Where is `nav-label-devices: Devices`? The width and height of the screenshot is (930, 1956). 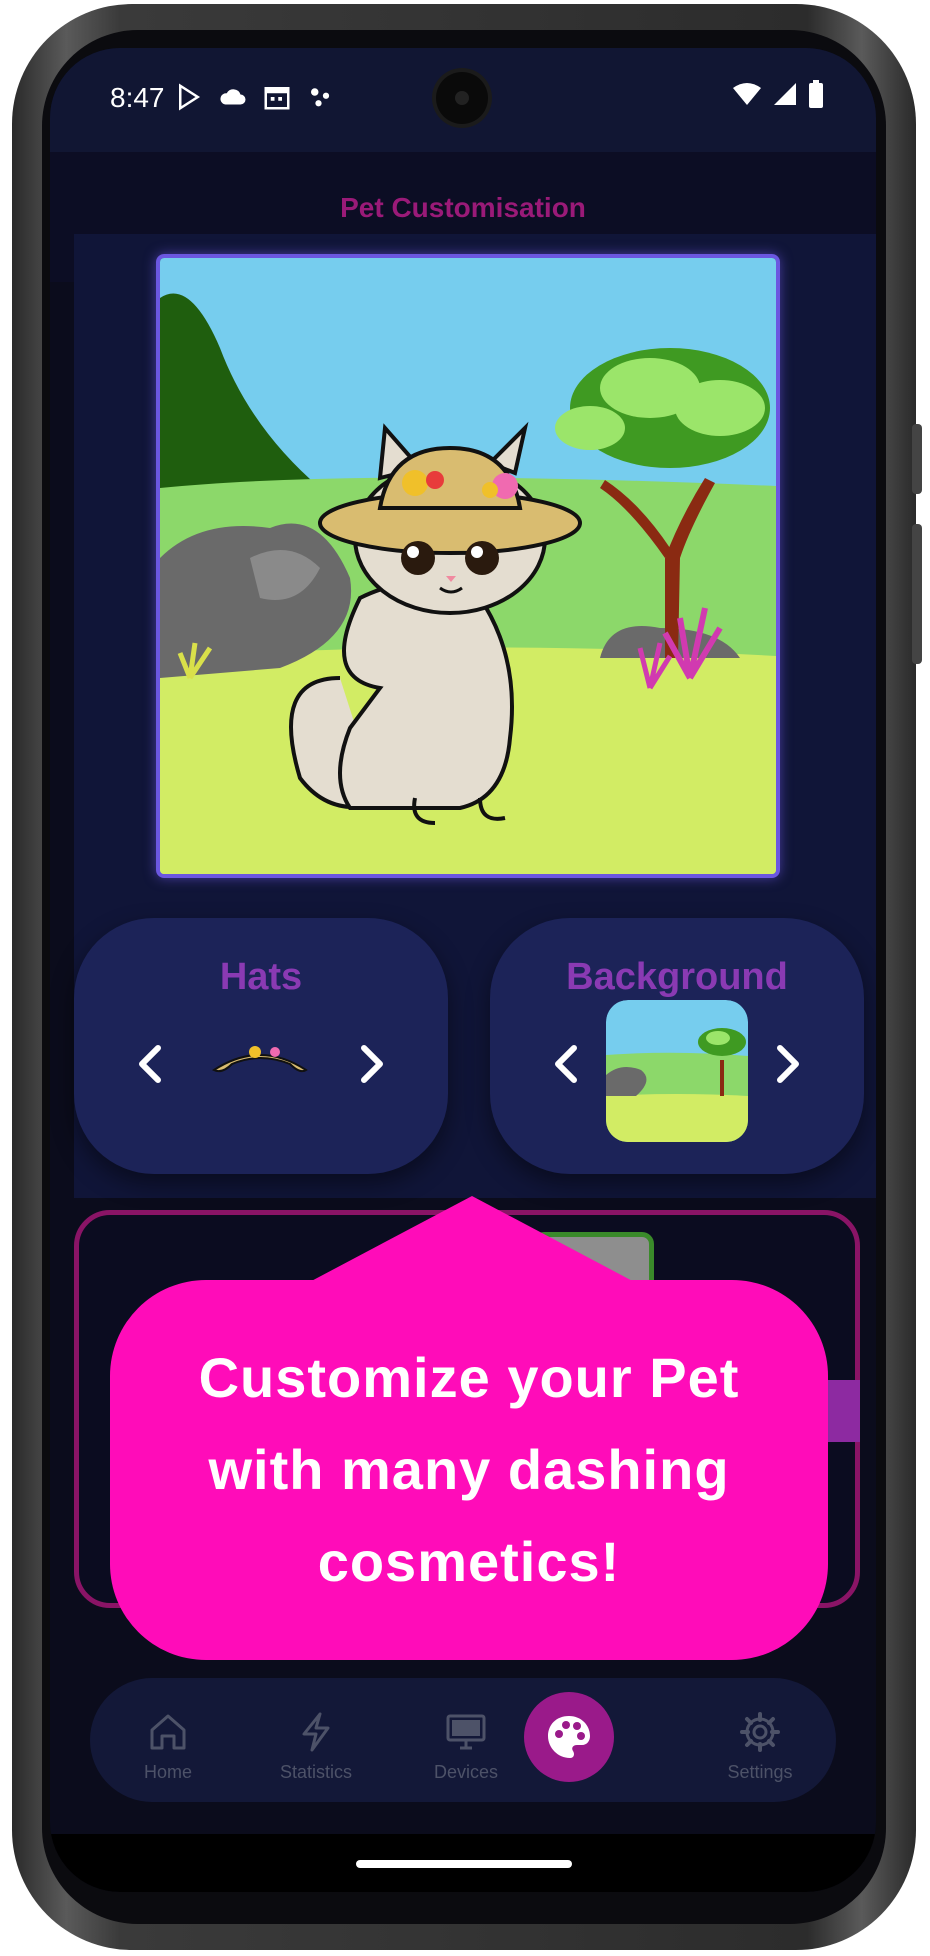
nav-label-devices: Devices is located at coordinates (466, 1772).